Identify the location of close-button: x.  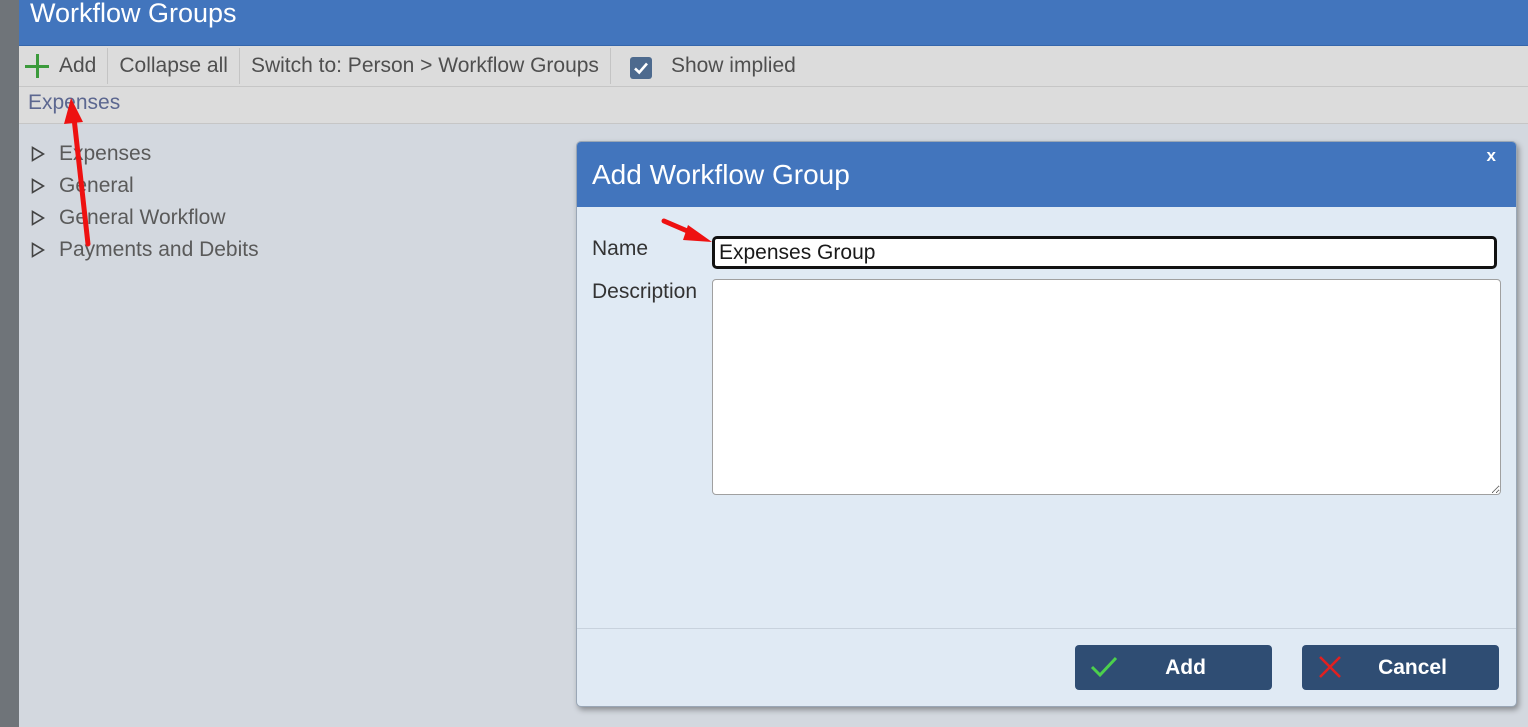
(1491, 156).